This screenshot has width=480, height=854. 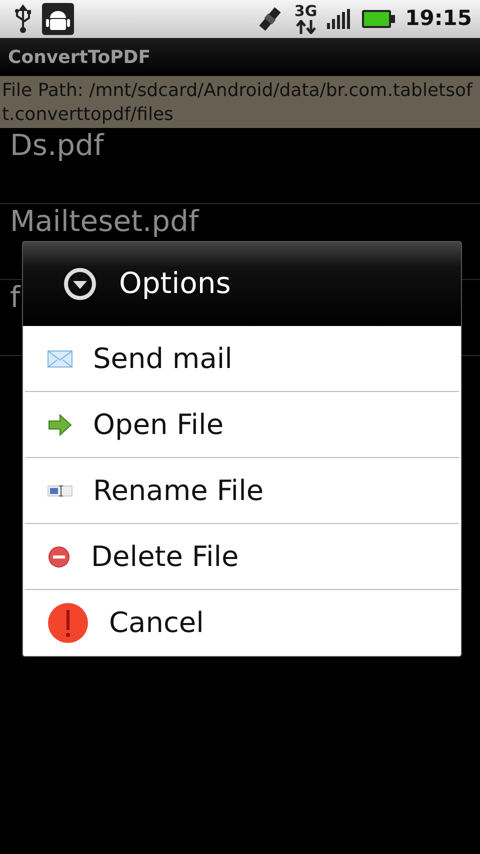 What do you see at coordinates (68, 623) in the screenshot?
I see `exclamation-circle-icon` at bounding box center [68, 623].